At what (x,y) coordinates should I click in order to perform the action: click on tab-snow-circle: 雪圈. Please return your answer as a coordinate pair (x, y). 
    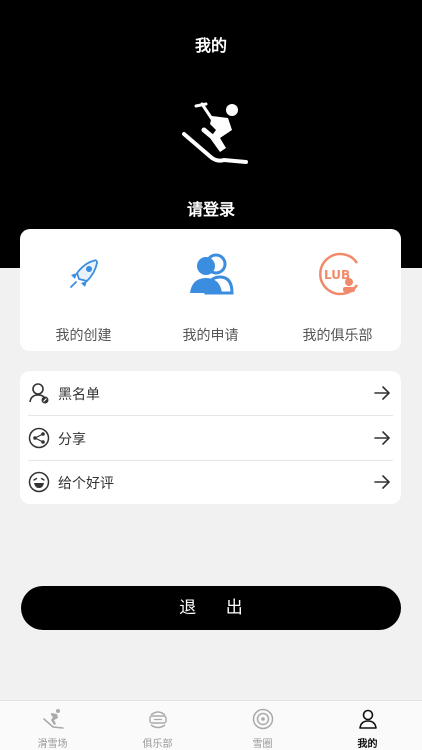
    Looking at the image, I should click on (262, 725).